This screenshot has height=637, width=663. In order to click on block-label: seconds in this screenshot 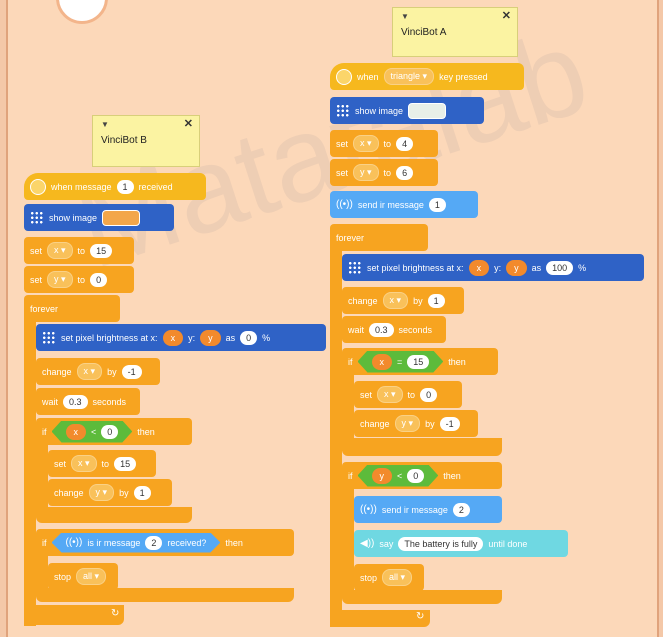, I will do `click(109, 401)`.